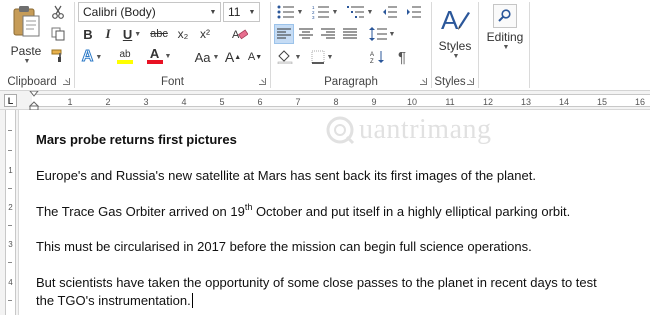  What do you see at coordinates (320, 12) in the screenshot?
I see `numbering-icon: 123` at bounding box center [320, 12].